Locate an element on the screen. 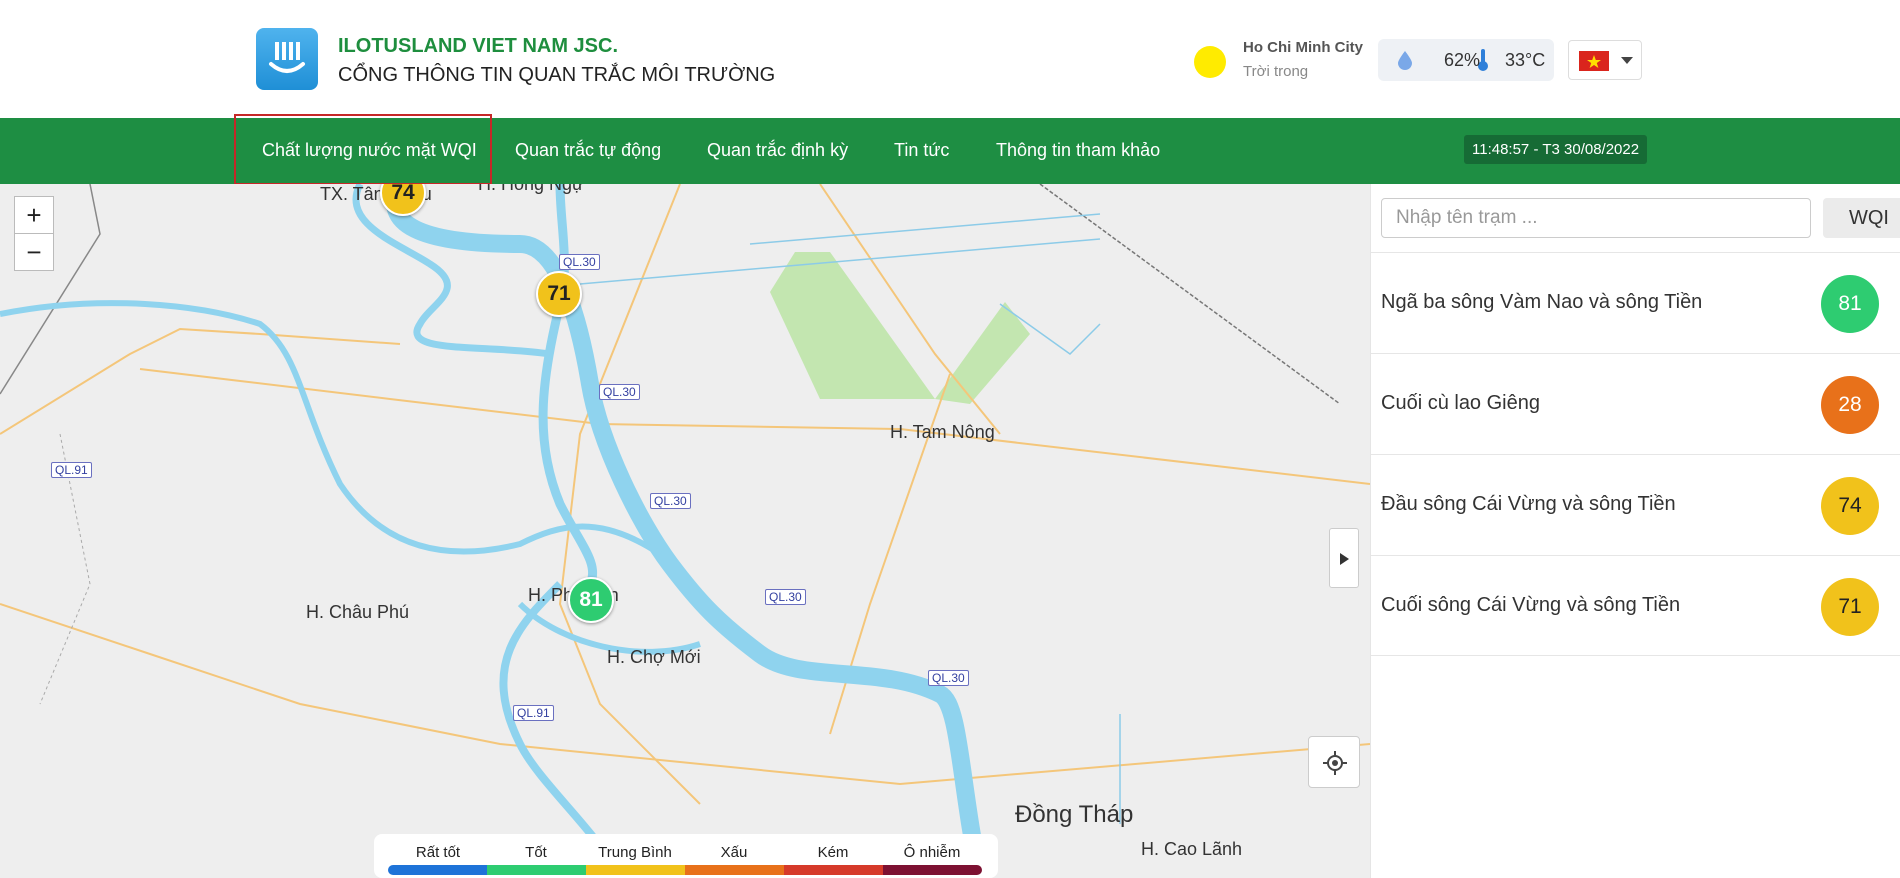 This screenshot has width=1900, height=878. expand-panel-button is located at coordinates (1344, 558).